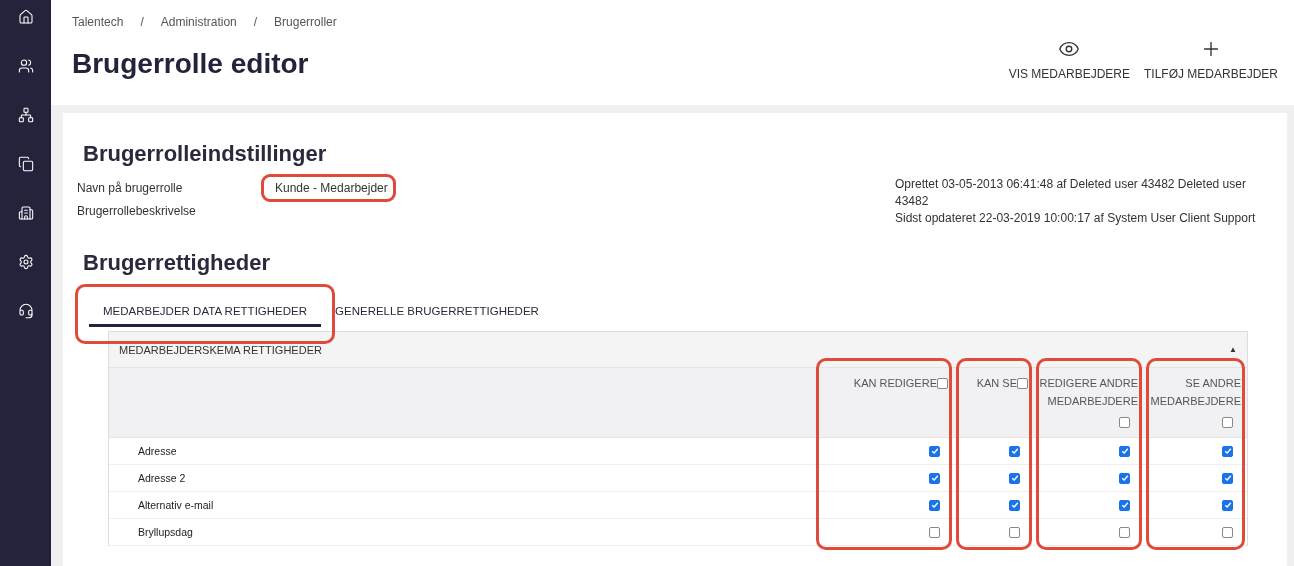  I want to click on field-label: Brugerrollebeskrivelse, so click(137, 210).